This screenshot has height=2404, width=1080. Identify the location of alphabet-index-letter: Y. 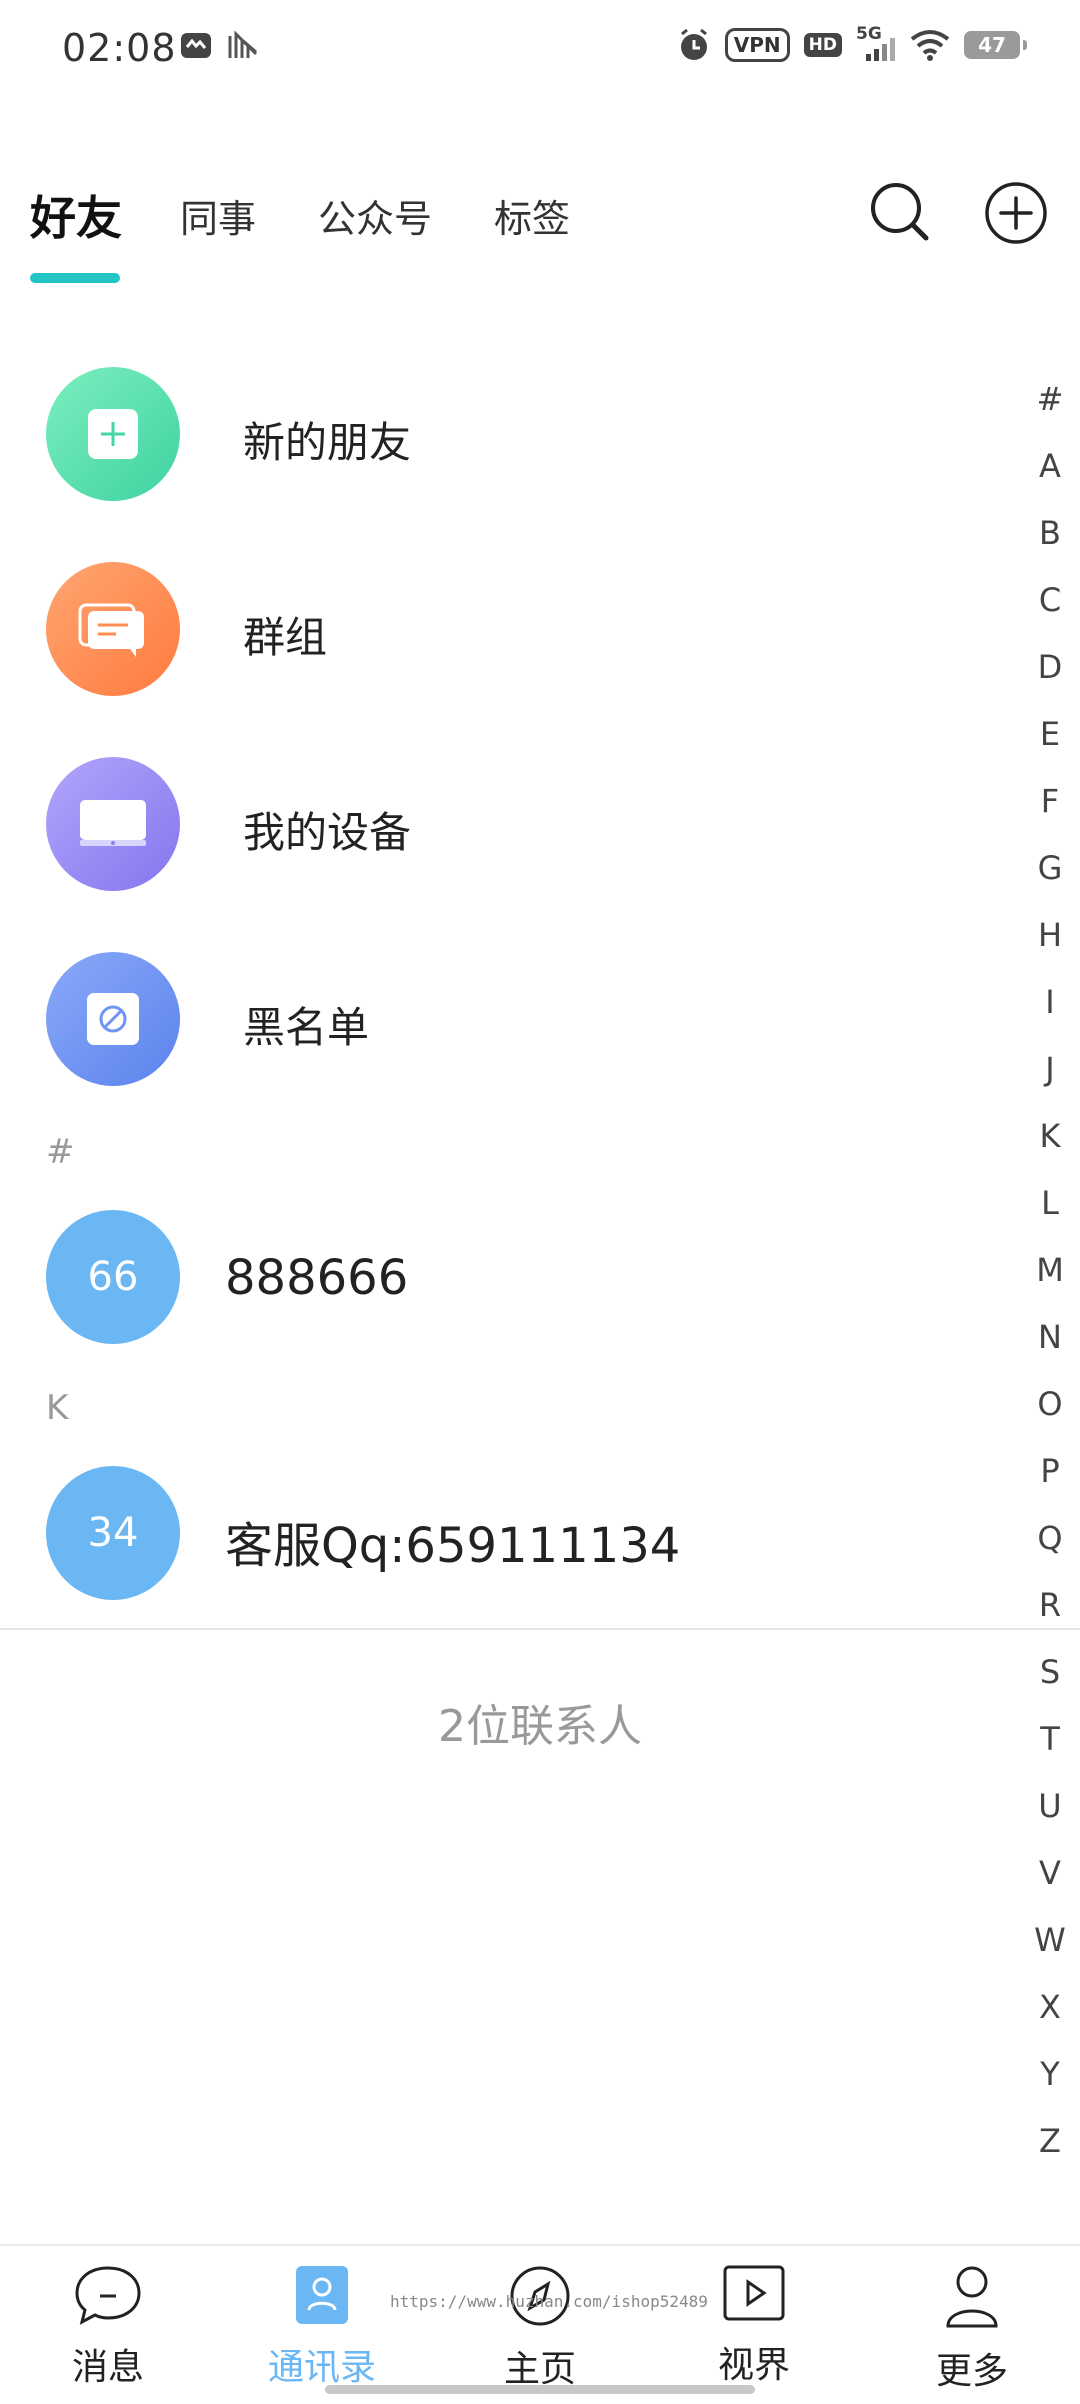
(1050, 2074).